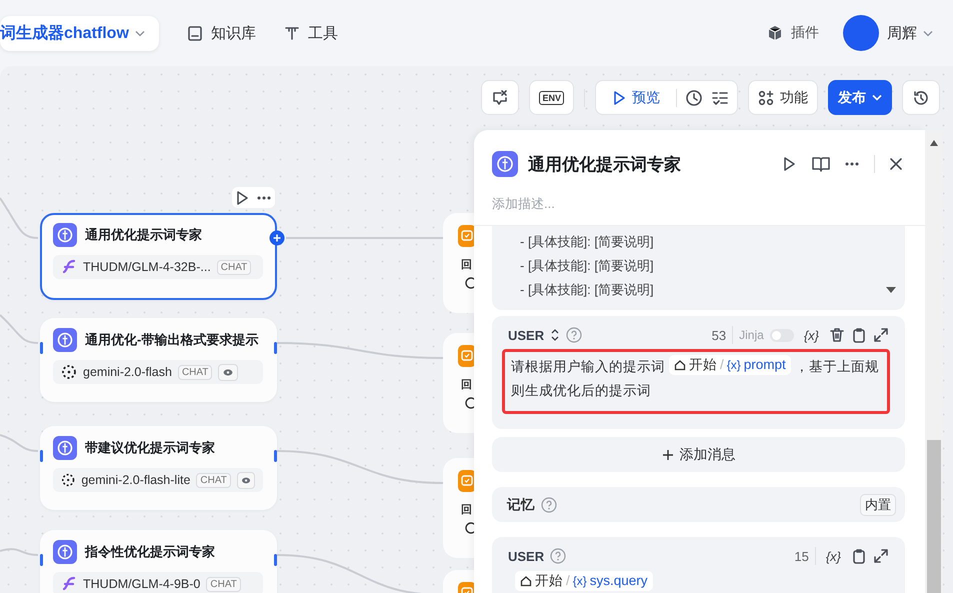  I want to click on delete-icon, so click(837, 335).